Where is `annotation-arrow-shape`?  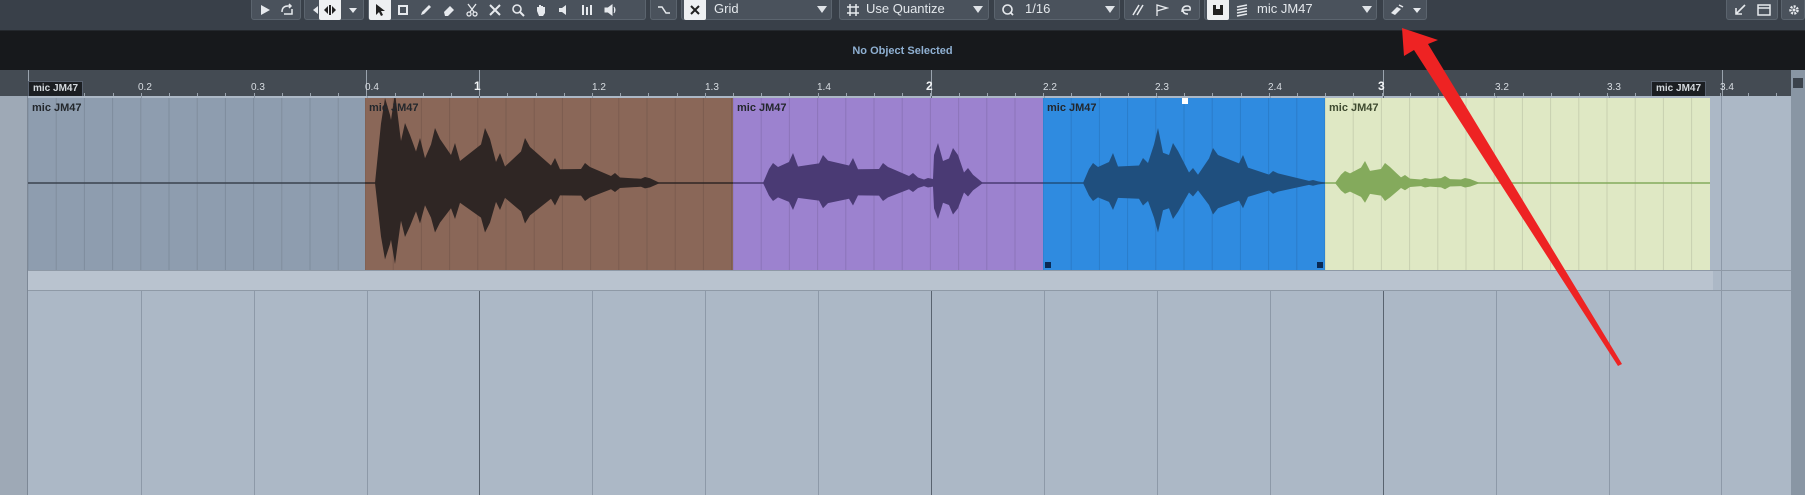
annotation-arrow-shape is located at coordinates (1512, 197).